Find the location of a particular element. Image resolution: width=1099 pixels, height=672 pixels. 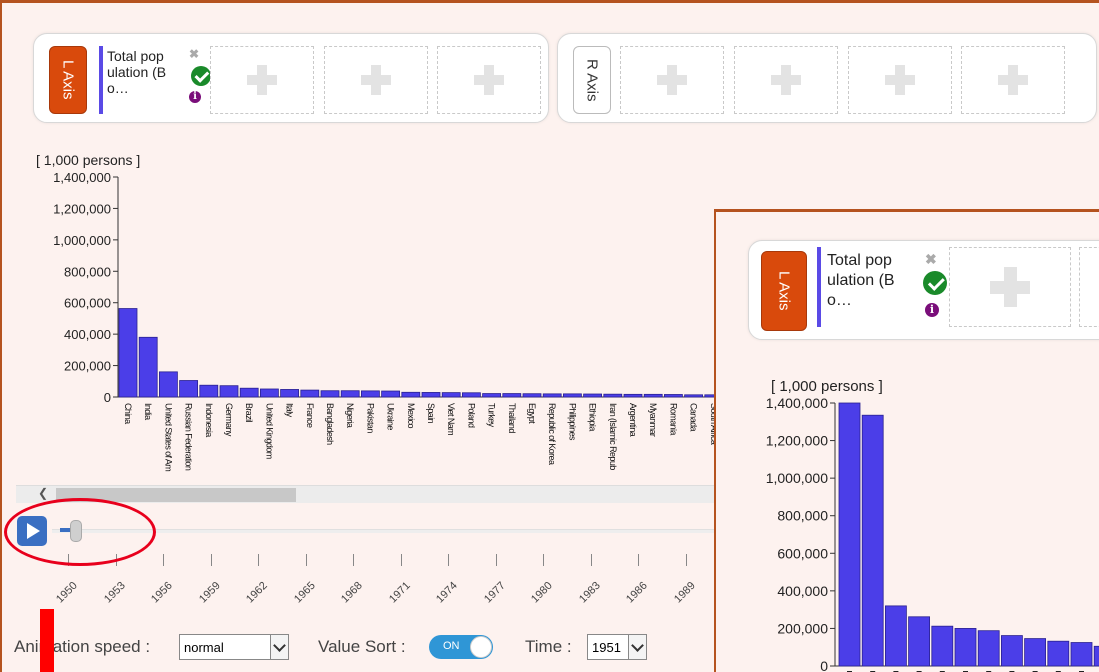

overlay-check-icon is located at coordinates (935, 283).